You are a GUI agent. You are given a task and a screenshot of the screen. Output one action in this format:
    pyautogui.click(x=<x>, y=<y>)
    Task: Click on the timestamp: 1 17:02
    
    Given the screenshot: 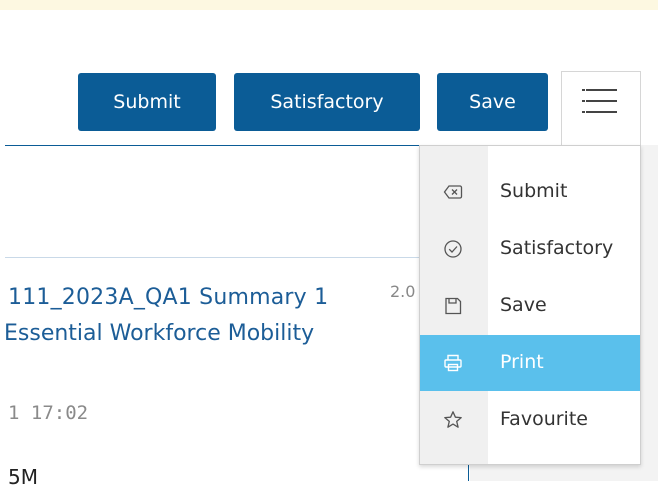 What is the action you would take?
    pyautogui.click(x=48, y=413)
    